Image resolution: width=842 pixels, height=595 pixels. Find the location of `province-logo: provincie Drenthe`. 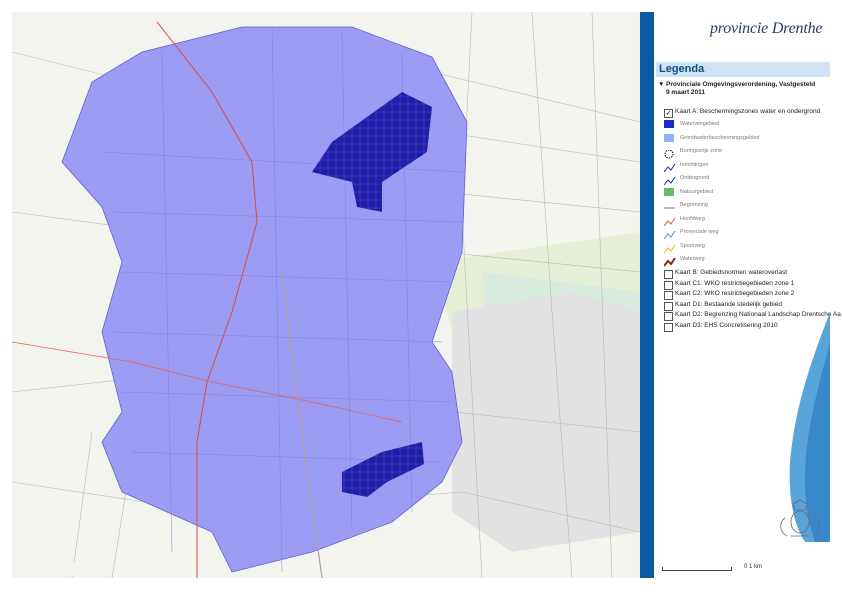

province-logo: provincie Drenthe is located at coordinates (766, 28).